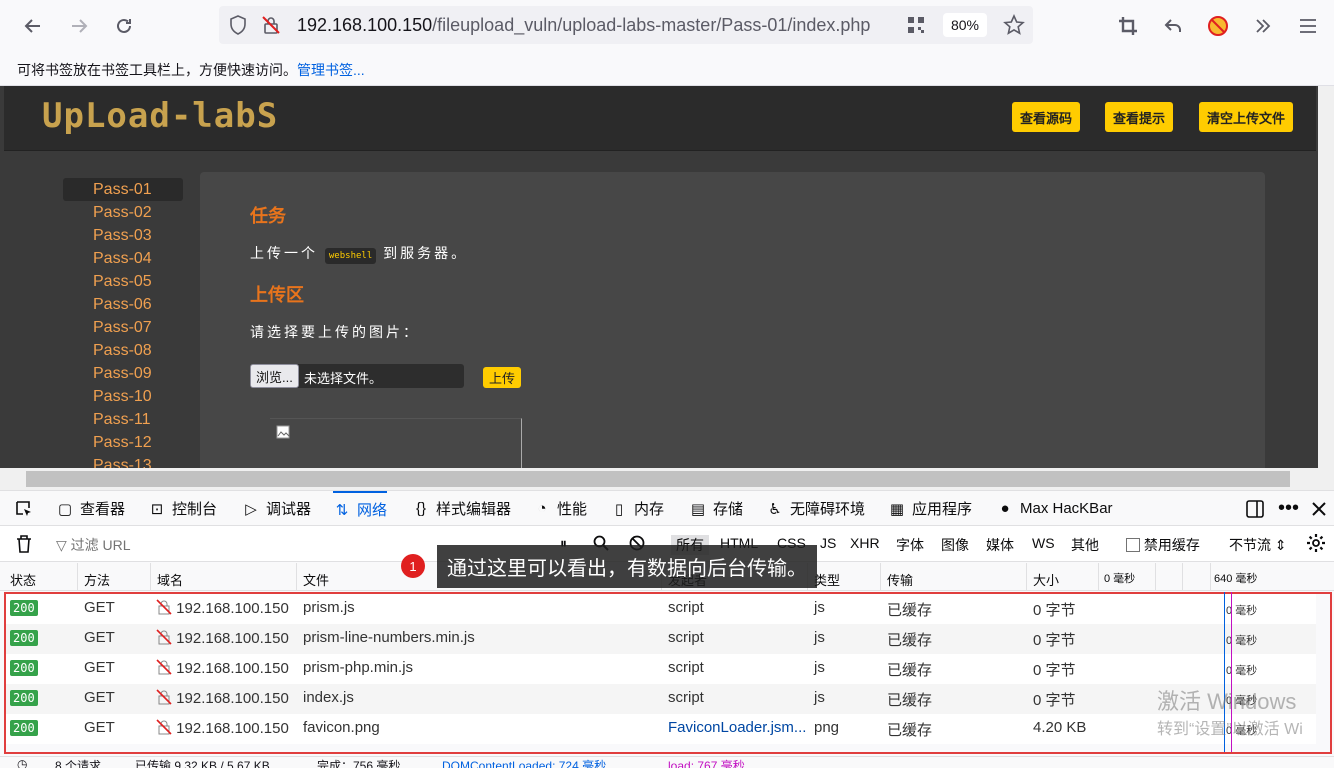 The height and width of the screenshot is (768, 1334). I want to click on vertical-scrollbar, so click(1326, 288).